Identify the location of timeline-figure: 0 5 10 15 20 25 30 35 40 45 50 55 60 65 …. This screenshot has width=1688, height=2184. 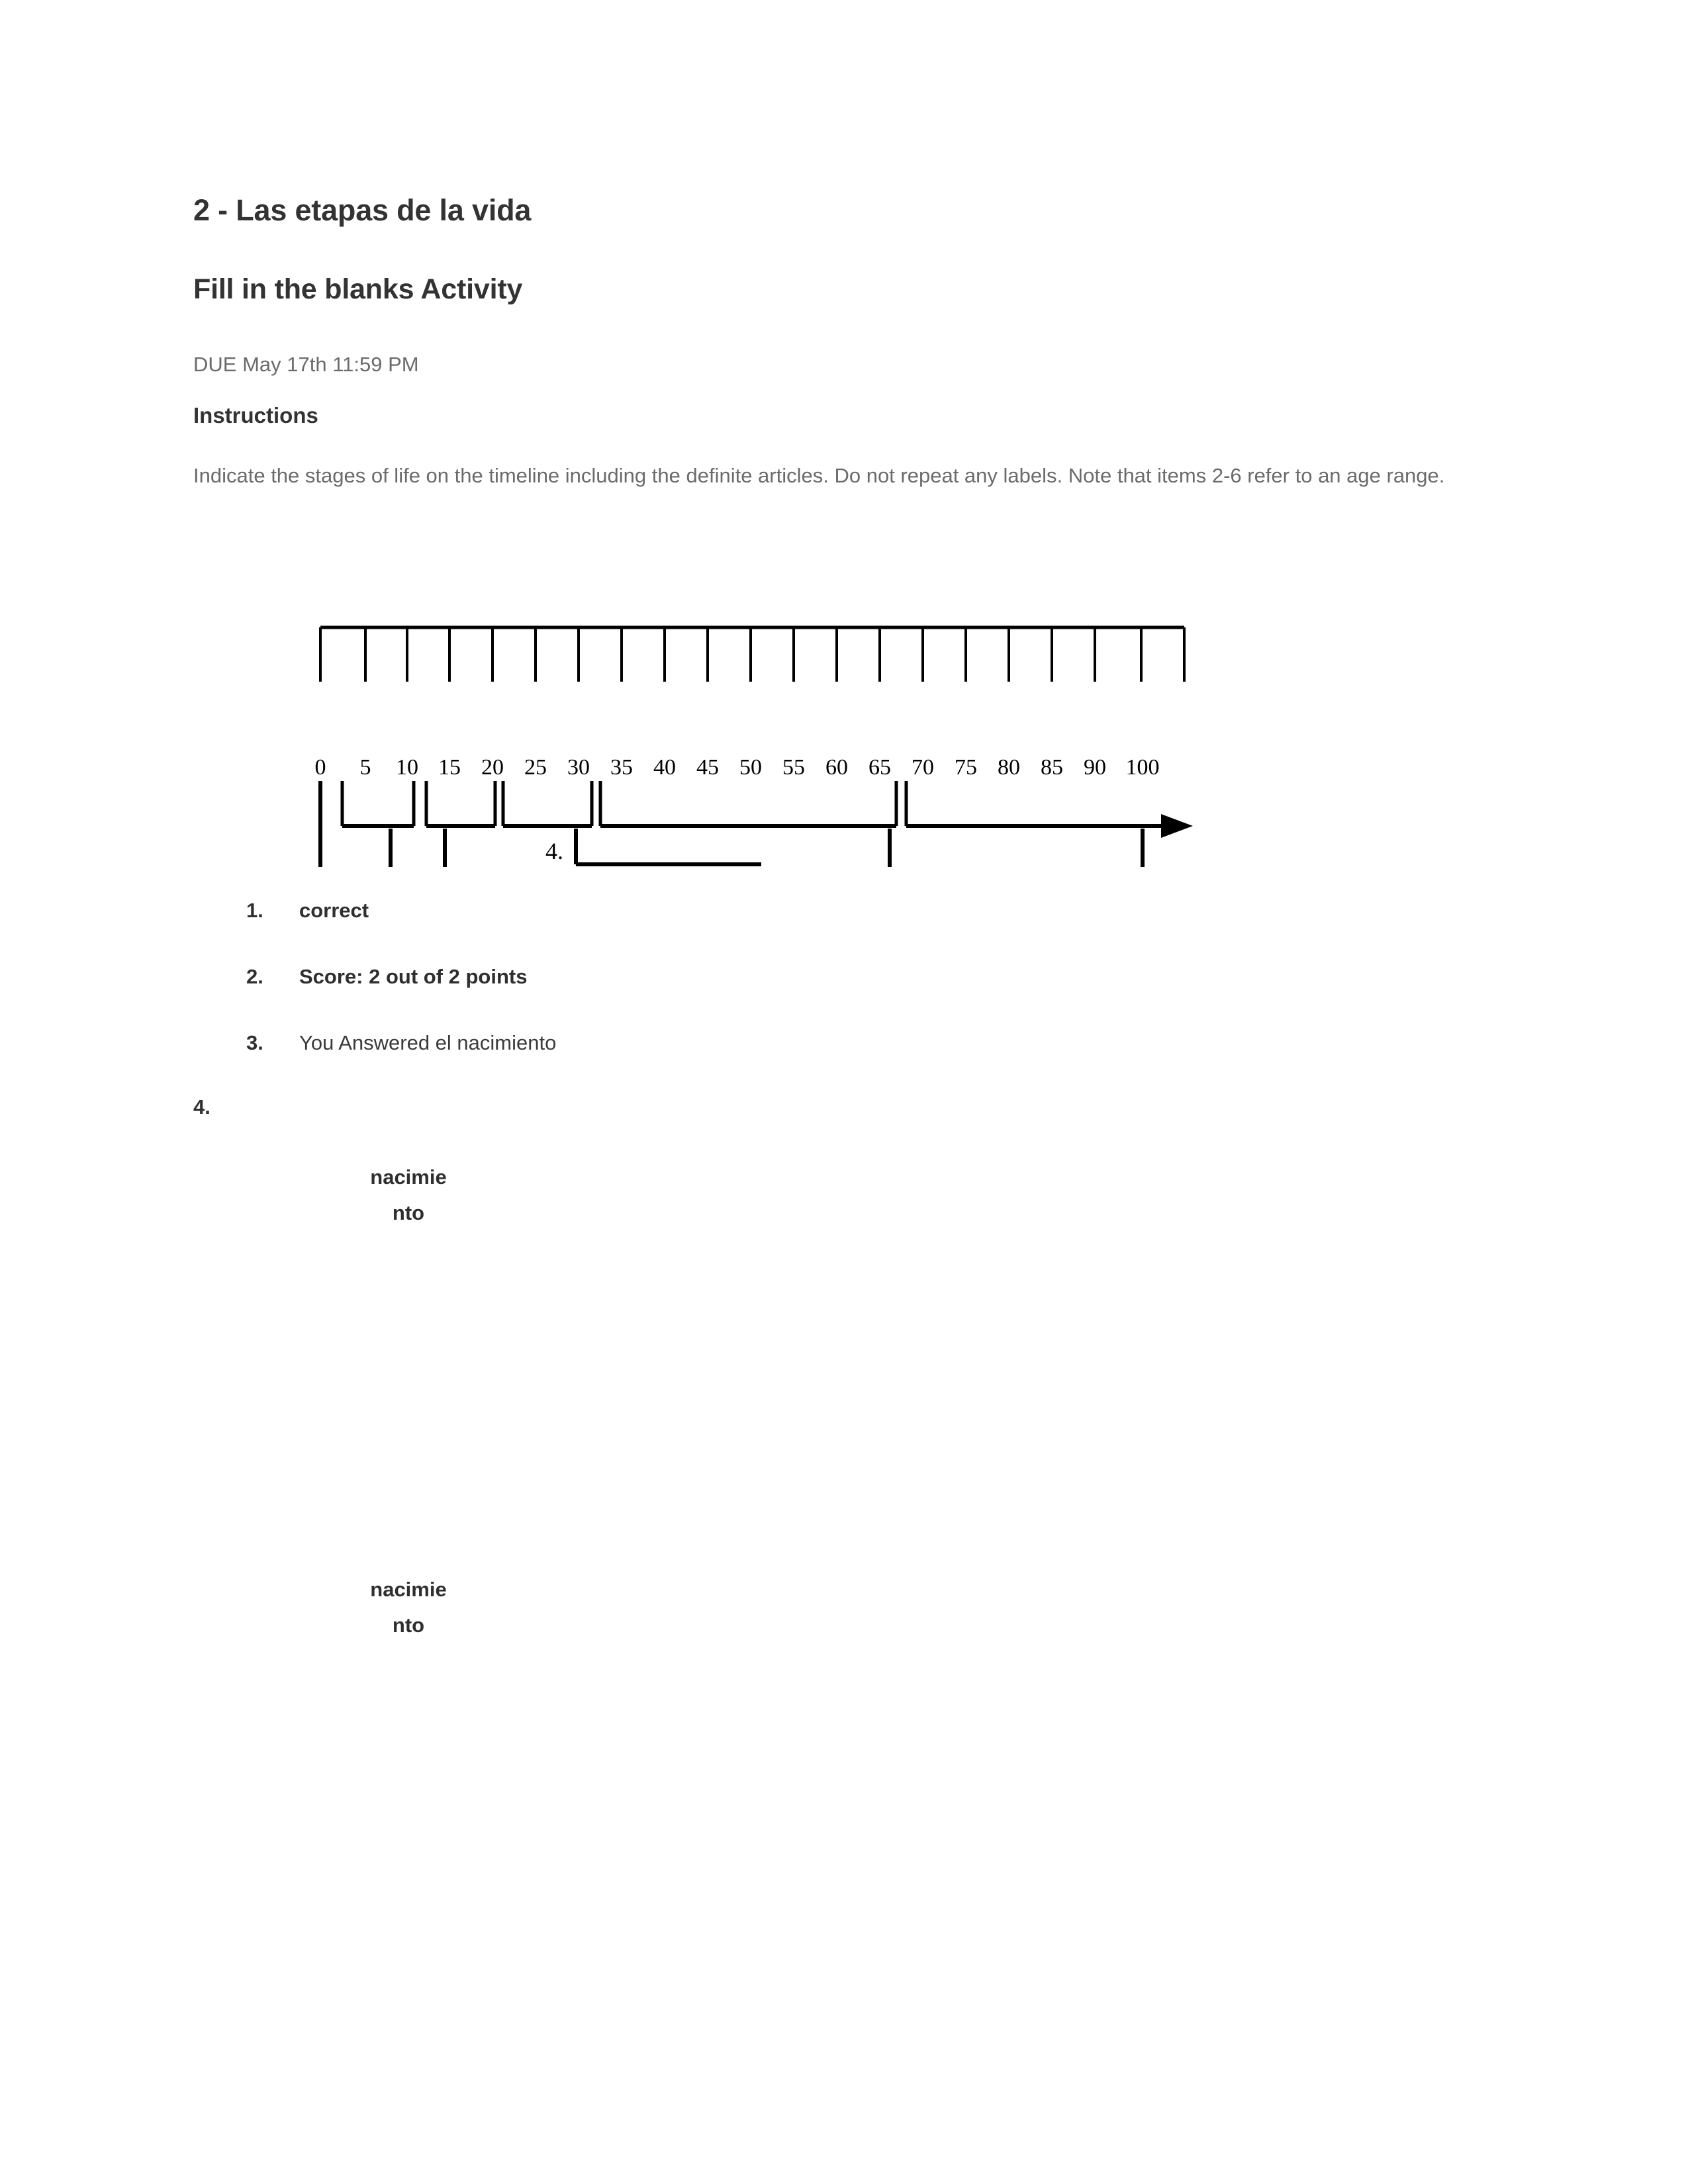
(789, 711).